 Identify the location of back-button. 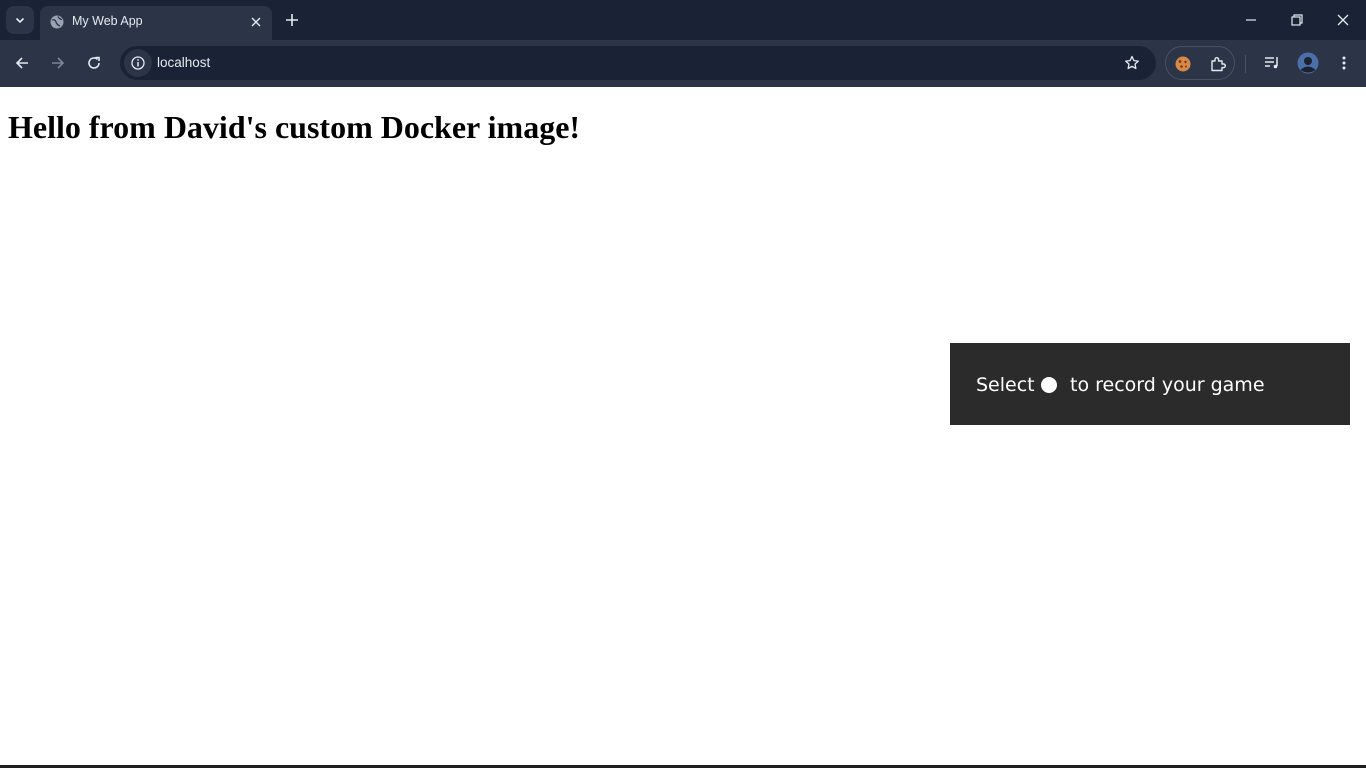
(22, 63).